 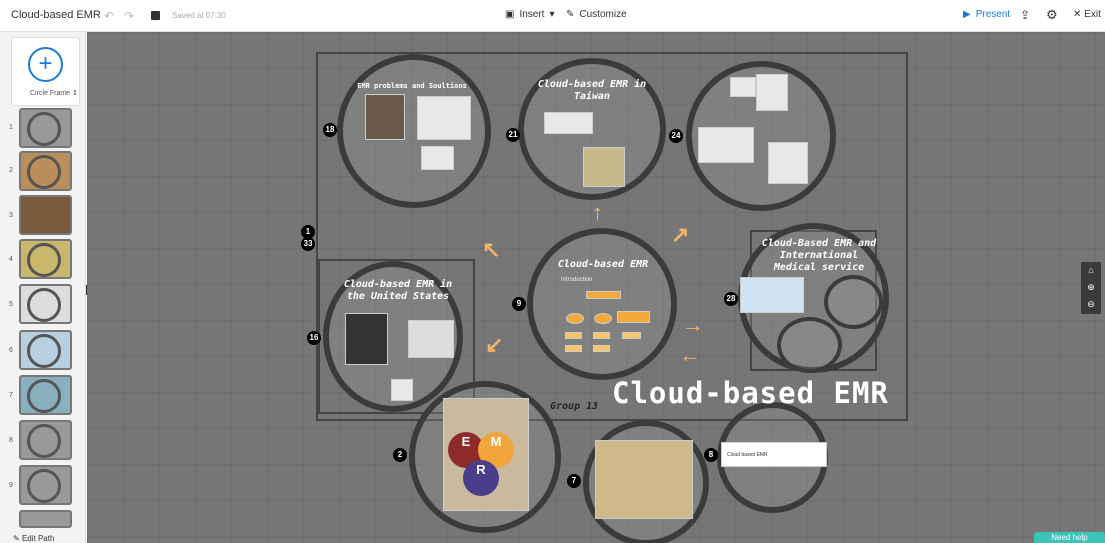 I want to click on taiwan-diagram-image, so click(x=568, y=123).